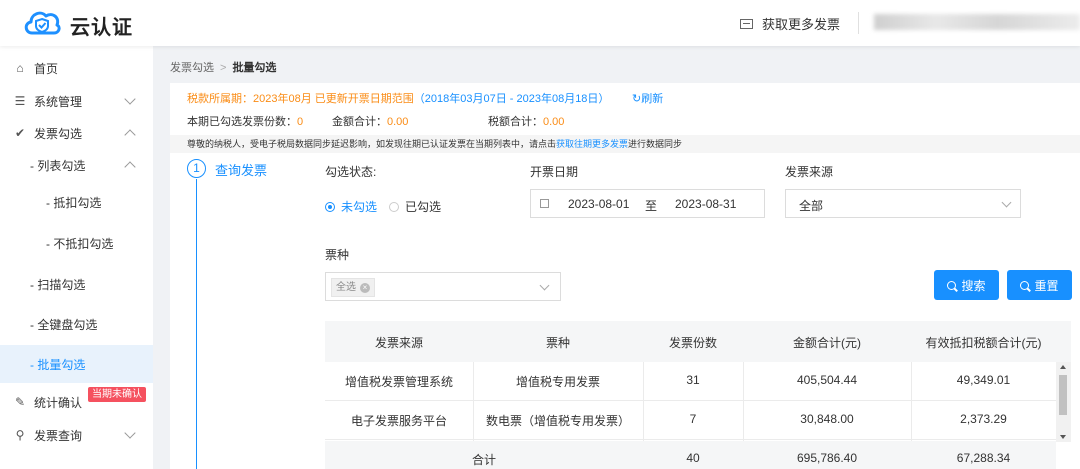 This screenshot has height=469, width=1080. Describe the element at coordinates (359, 206) in the screenshot. I see `radio-label: 未勾选` at that location.